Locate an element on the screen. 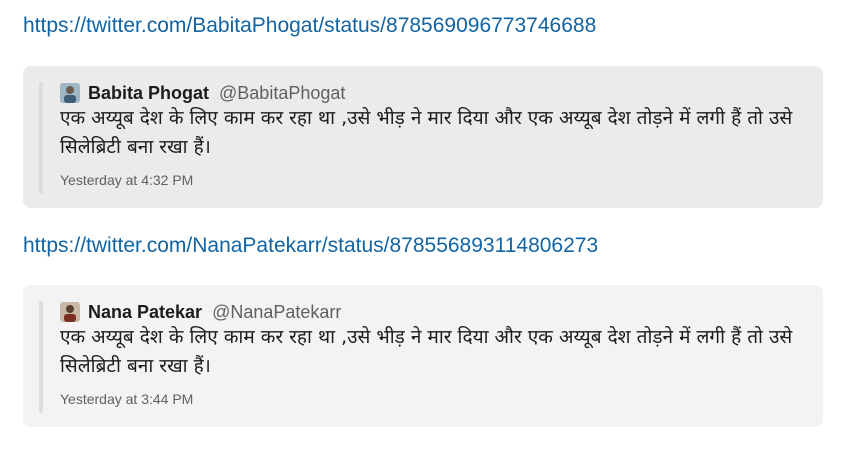 The height and width of the screenshot is (456, 853). author-name: Babita Phogat is located at coordinates (148, 93).